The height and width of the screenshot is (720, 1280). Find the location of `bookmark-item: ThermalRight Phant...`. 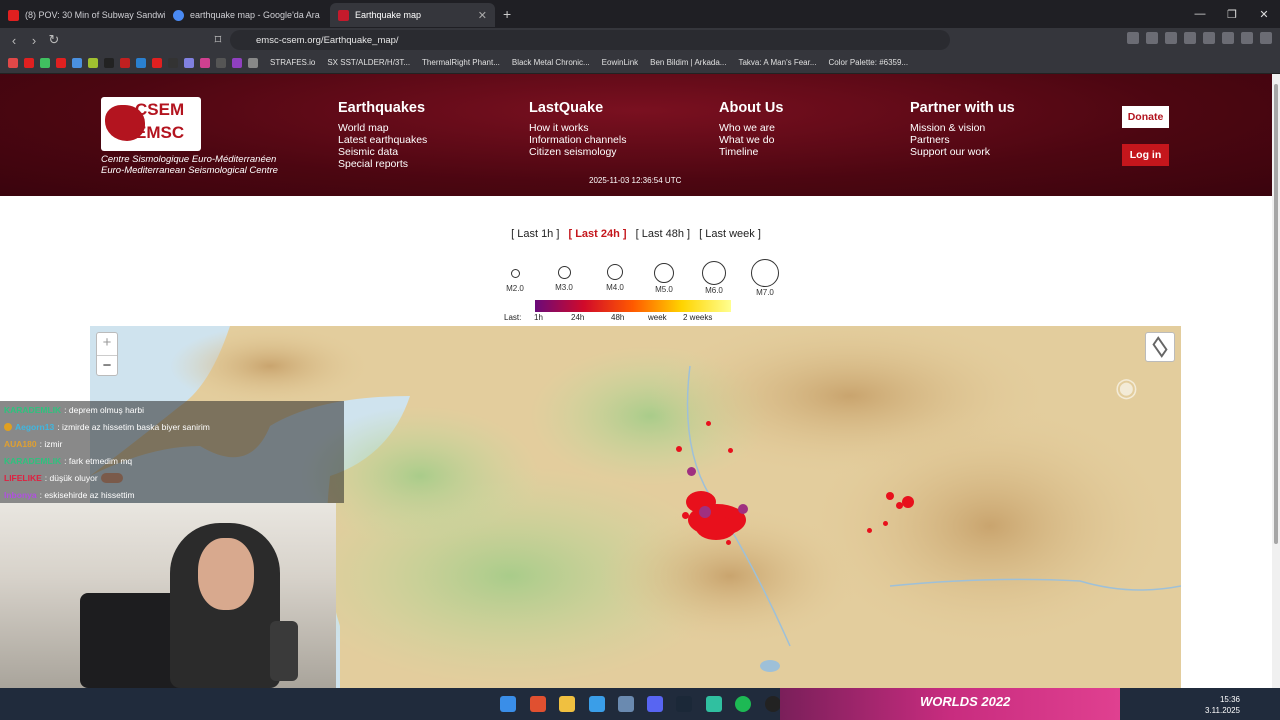

bookmark-item: ThermalRight Phant... is located at coordinates (461, 62).